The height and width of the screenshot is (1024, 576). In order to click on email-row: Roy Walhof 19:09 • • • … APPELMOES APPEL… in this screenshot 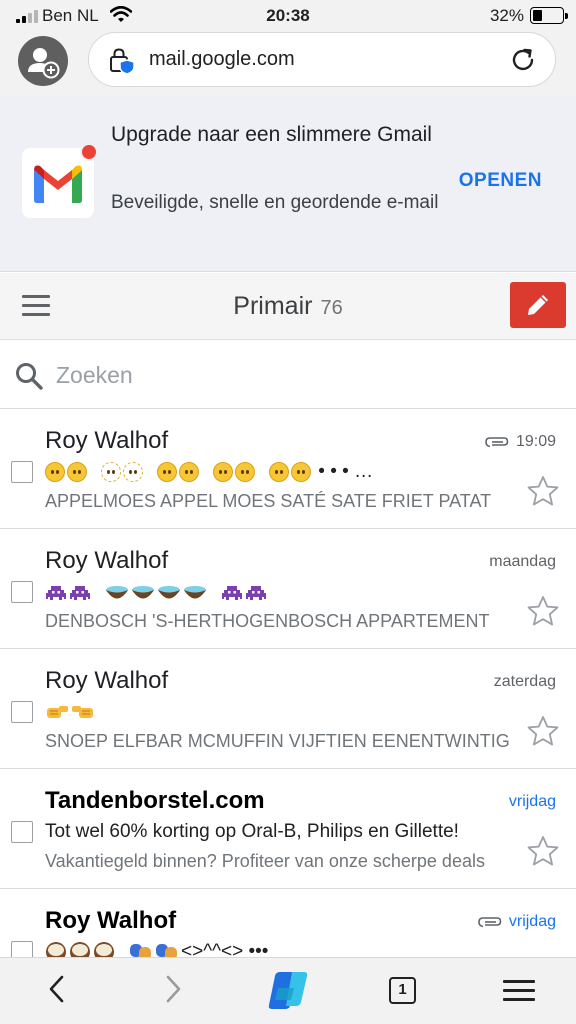, I will do `click(288, 469)`.